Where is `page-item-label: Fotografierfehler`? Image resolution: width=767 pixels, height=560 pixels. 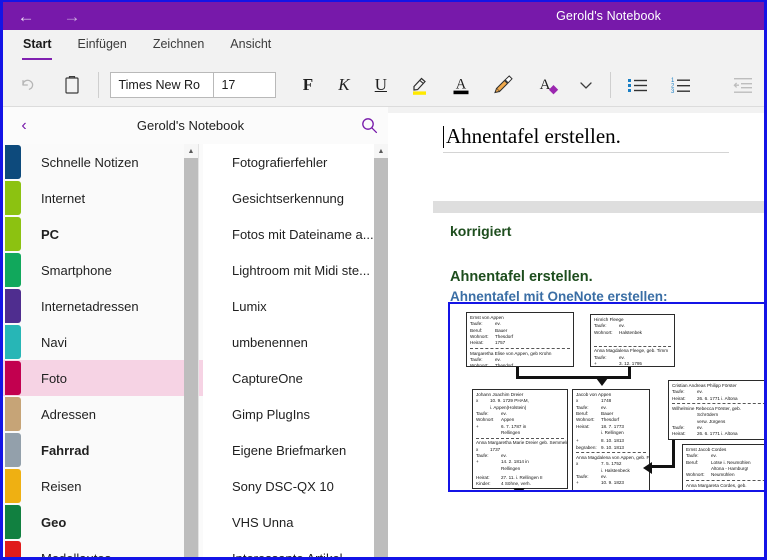 page-item-label: Fotografierfehler is located at coordinates (280, 162).